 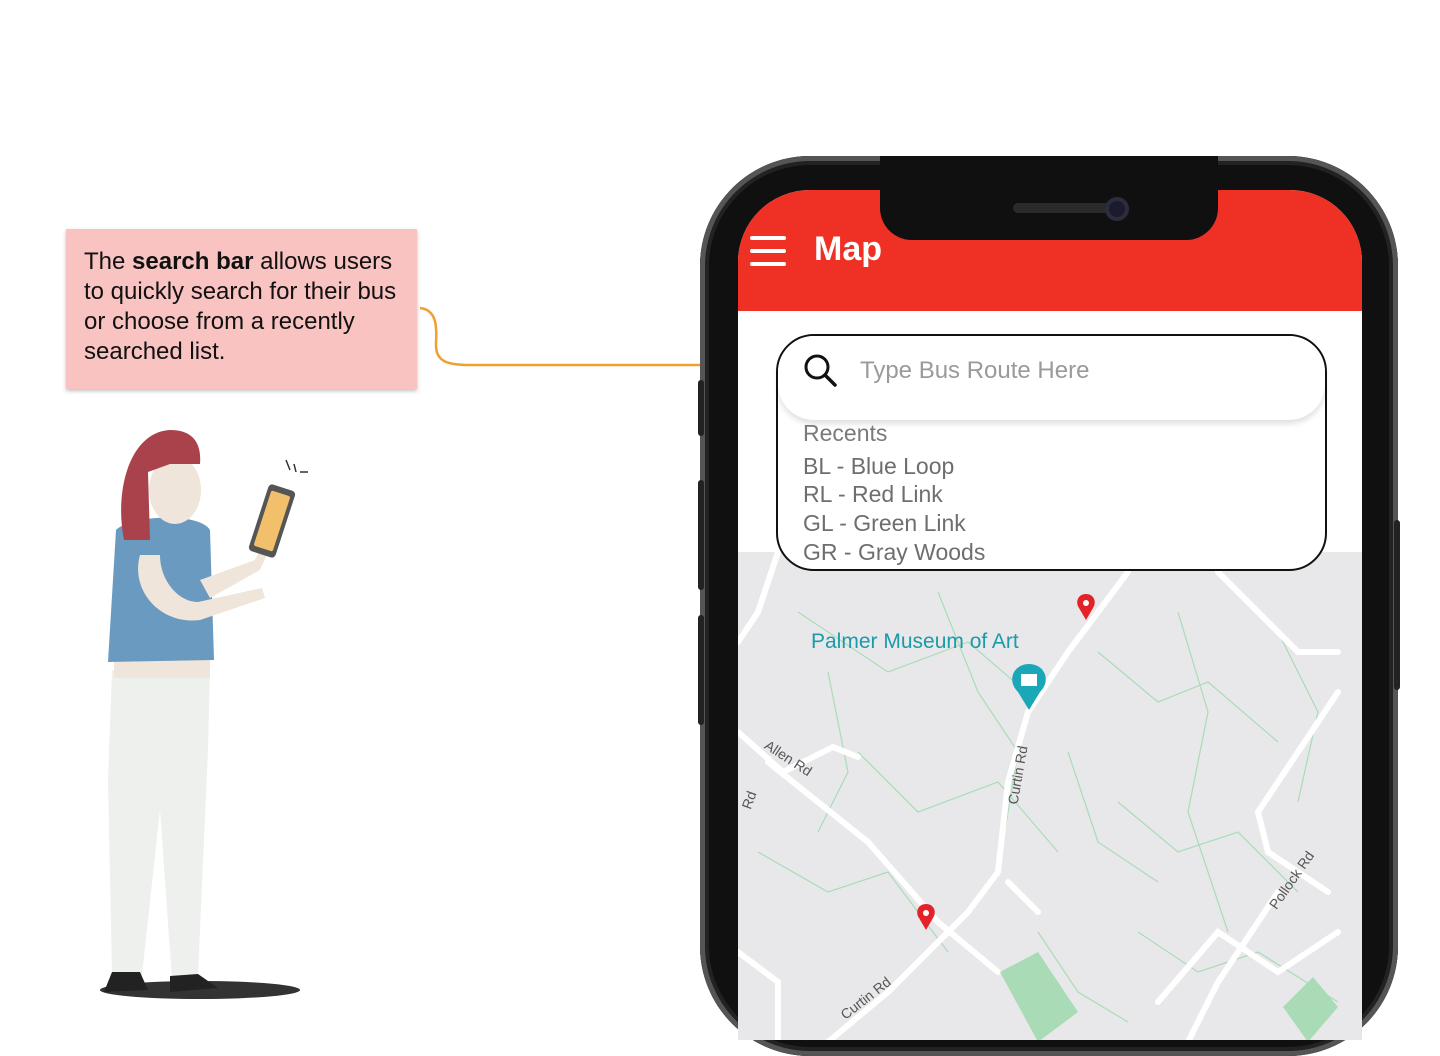 I want to click on recents-heading: Recents, so click(x=845, y=433).